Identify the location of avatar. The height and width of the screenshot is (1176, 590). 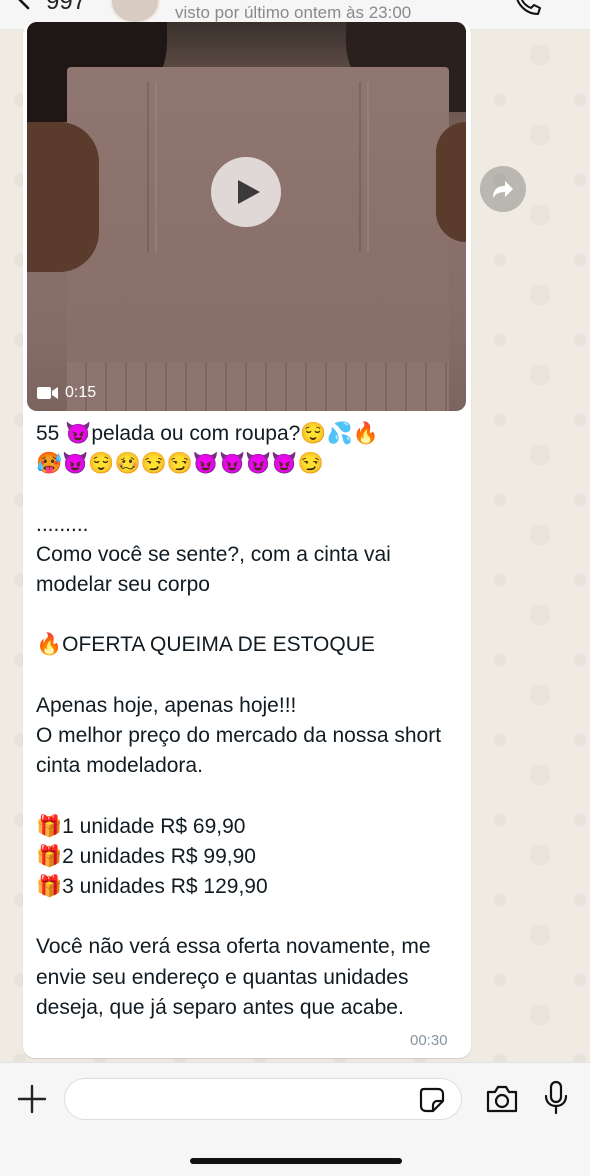
(135, 12).